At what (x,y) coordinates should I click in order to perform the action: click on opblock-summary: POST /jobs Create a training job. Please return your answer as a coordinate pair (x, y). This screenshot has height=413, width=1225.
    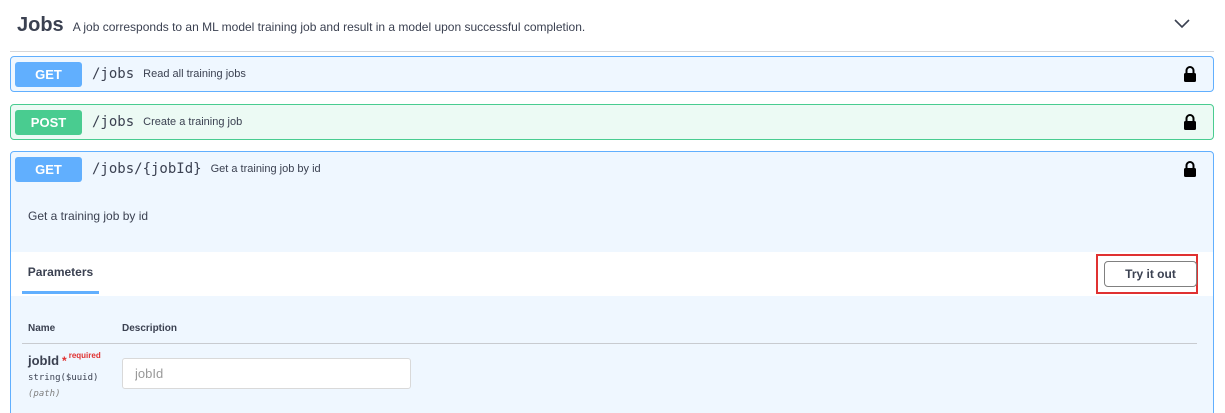
    Looking at the image, I should click on (612, 122).